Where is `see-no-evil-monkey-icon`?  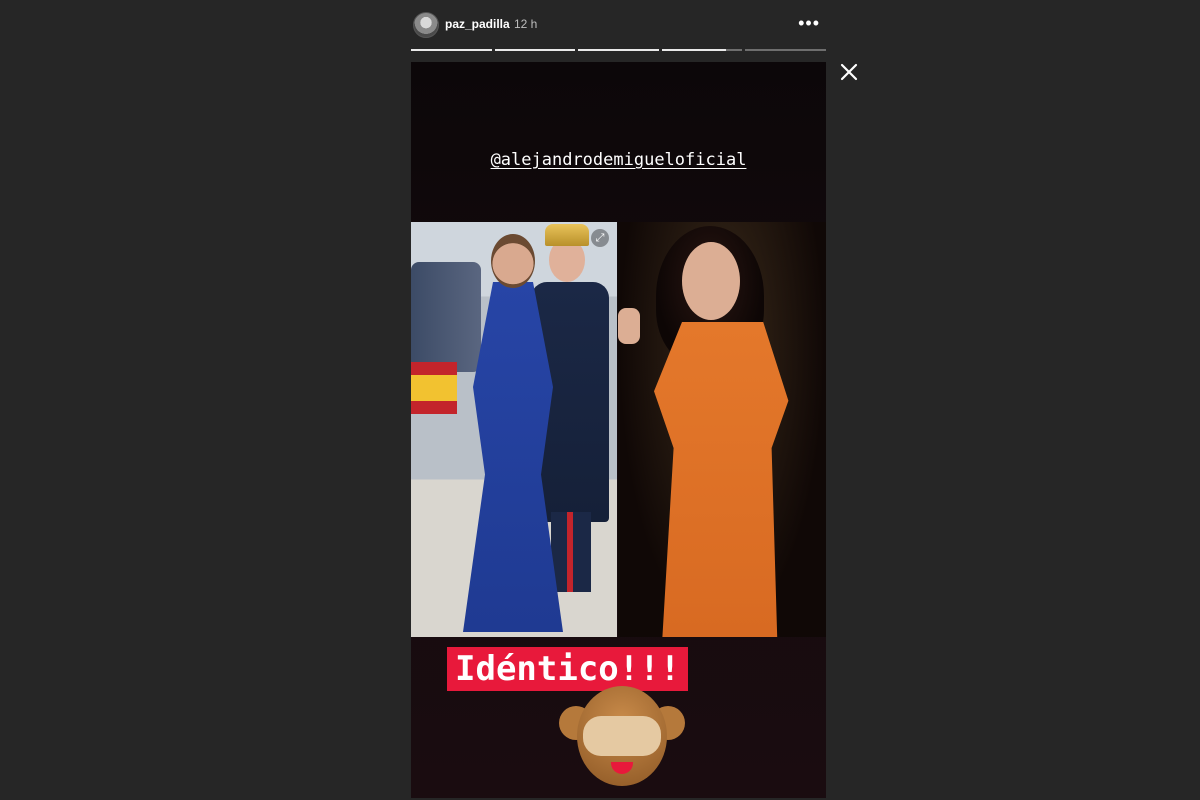 see-no-evil-monkey-icon is located at coordinates (622, 739).